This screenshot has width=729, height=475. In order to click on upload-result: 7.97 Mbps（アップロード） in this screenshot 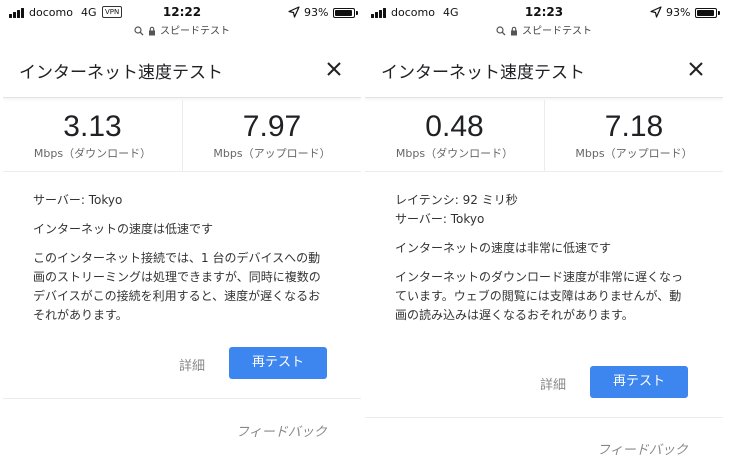, I will do `click(271, 136)`.